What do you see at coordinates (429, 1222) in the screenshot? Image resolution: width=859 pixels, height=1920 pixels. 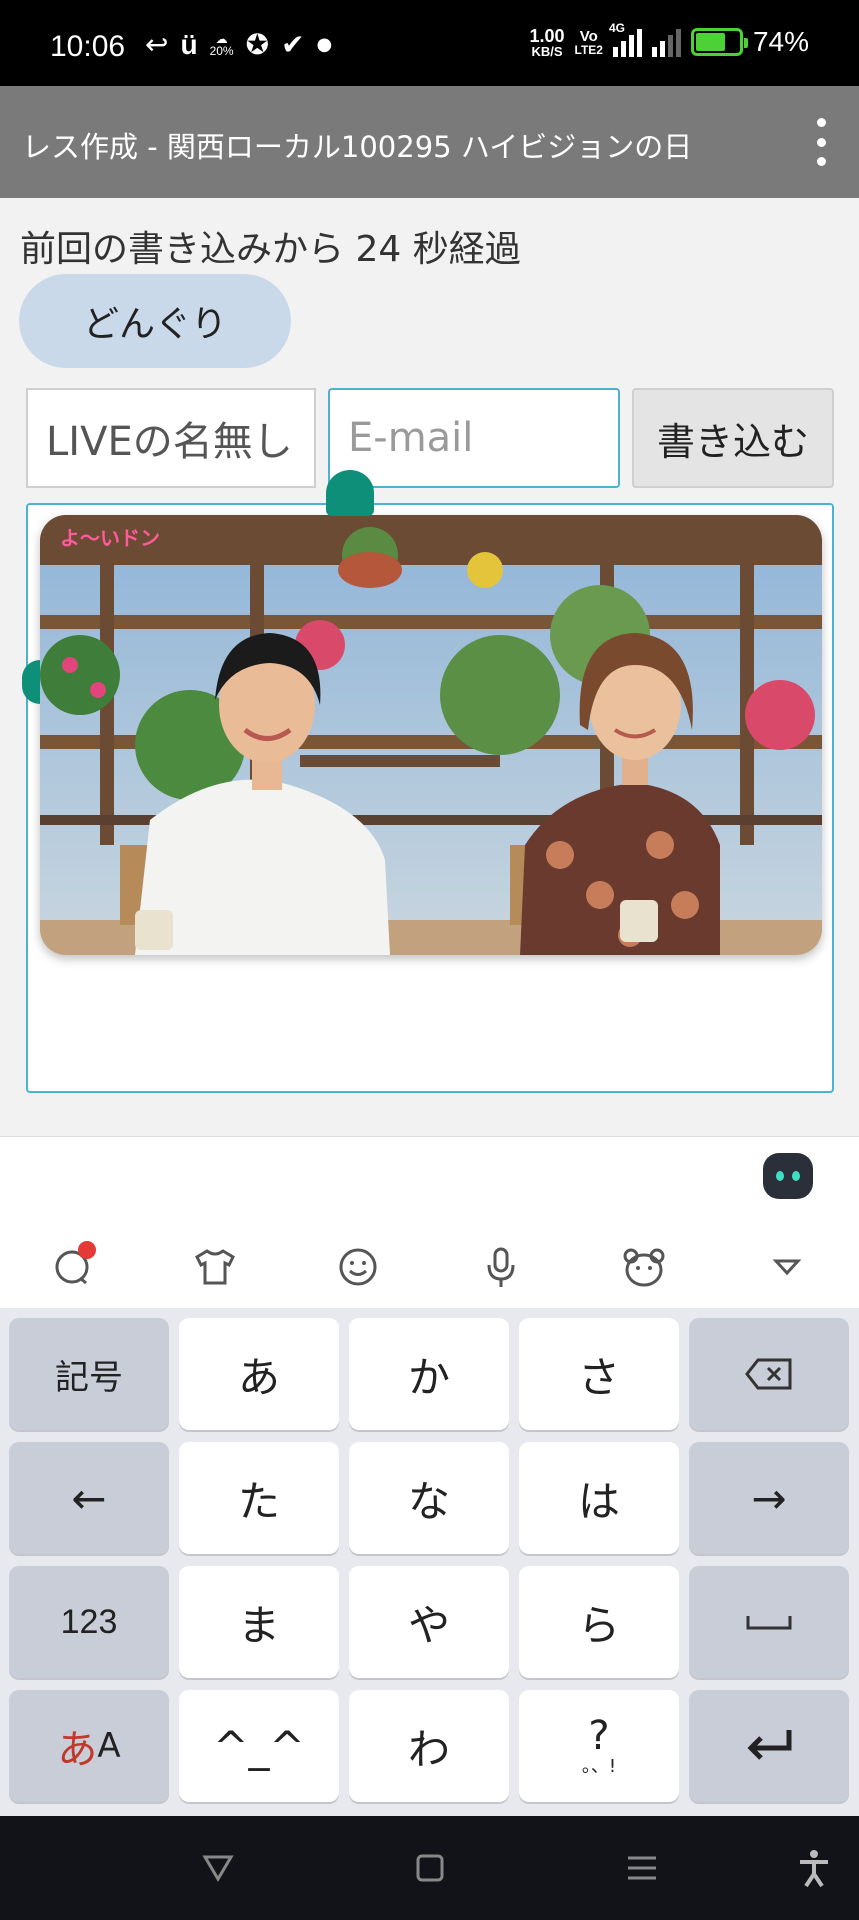 I see `keyboard-toolbar-area` at bounding box center [429, 1222].